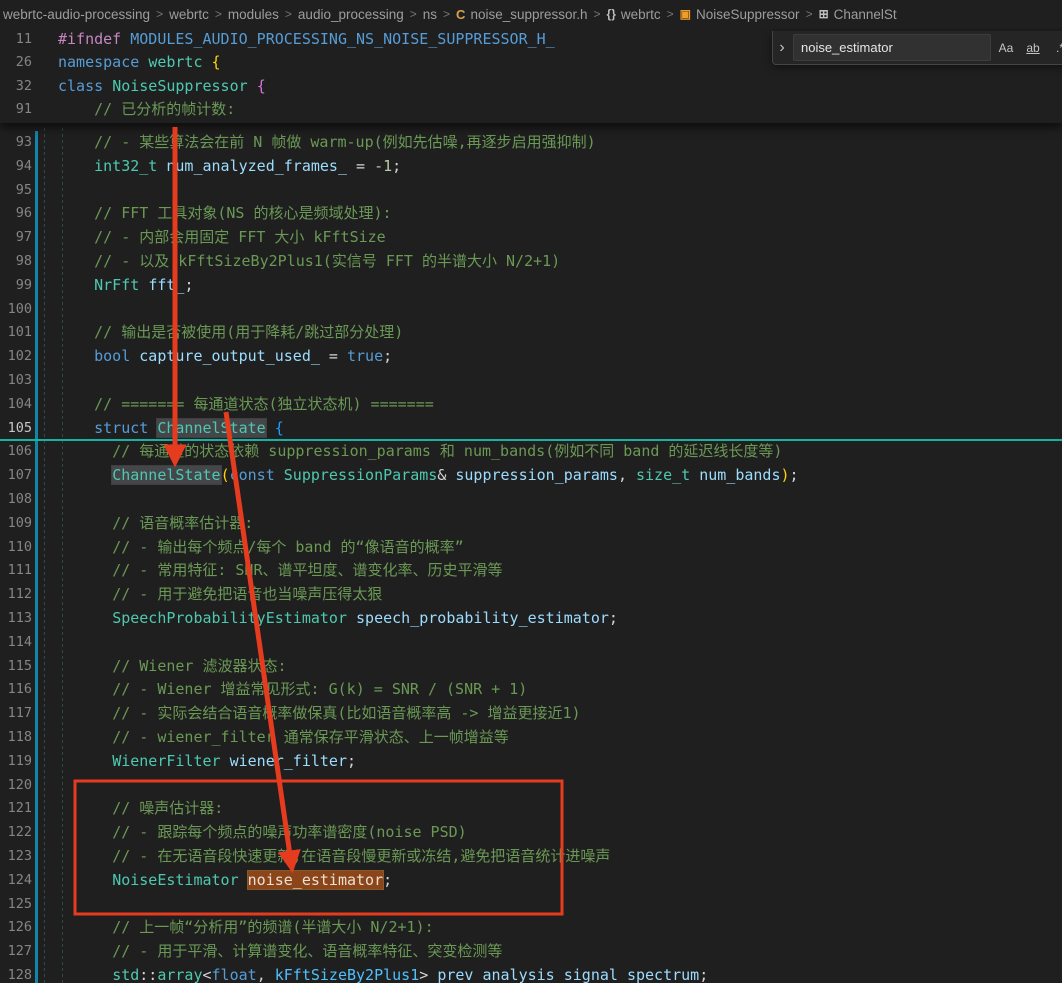 The height and width of the screenshot is (983, 1062). What do you see at coordinates (446, 475) in the screenshot?
I see `code-token: &` at bounding box center [446, 475].